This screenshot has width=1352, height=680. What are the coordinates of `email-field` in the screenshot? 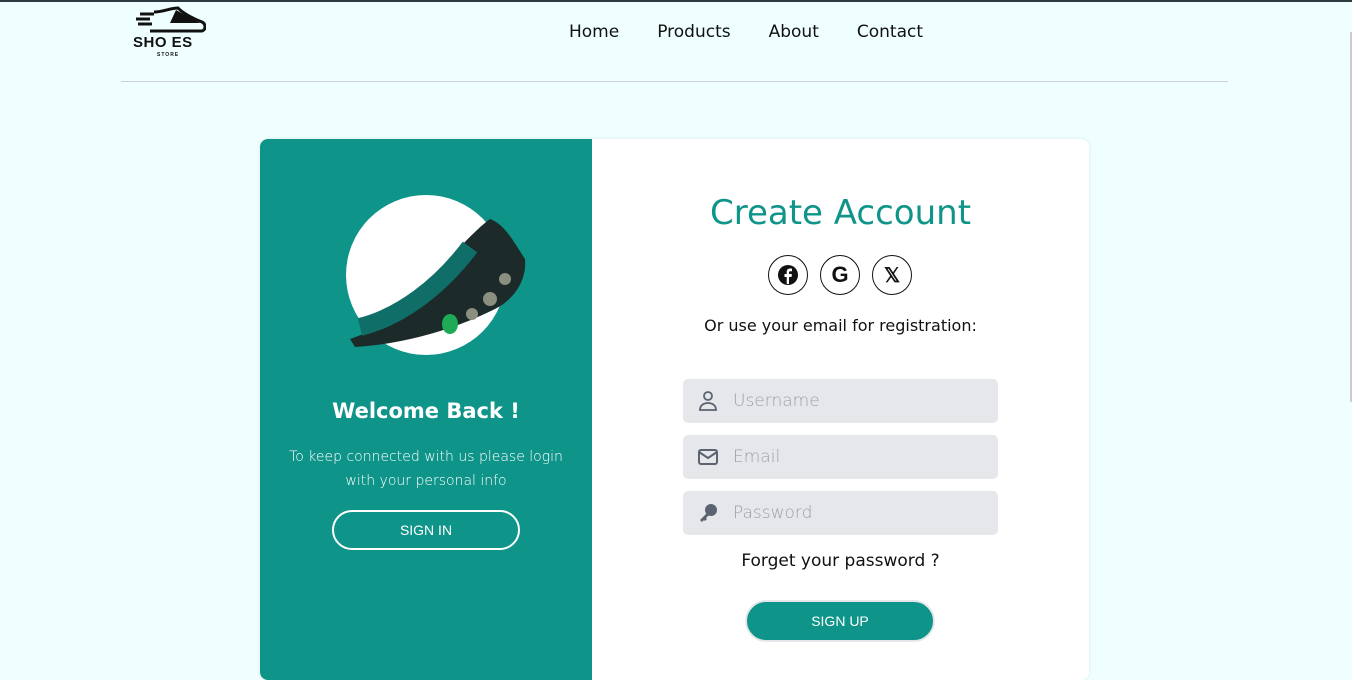 It's located at (840, 457).